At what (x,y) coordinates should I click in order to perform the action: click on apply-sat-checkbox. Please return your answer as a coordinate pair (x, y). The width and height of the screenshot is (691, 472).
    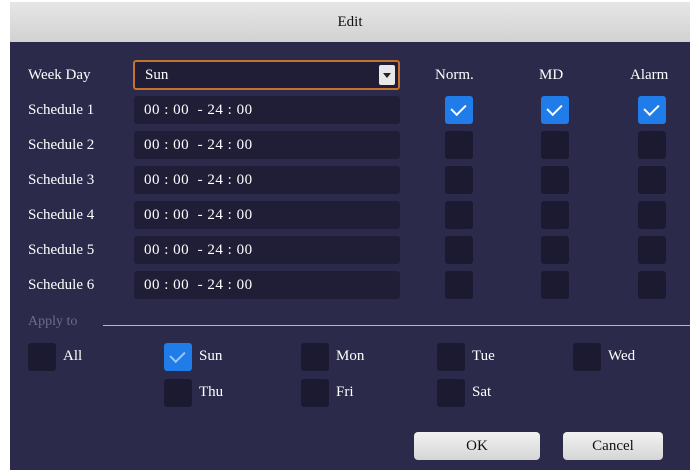
    Looking at the image, I should click on (451, 393).